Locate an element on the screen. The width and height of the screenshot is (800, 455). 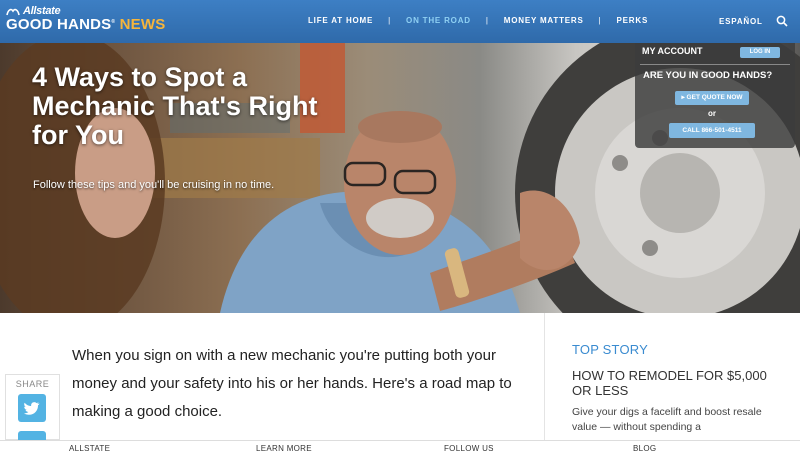
site-title-main: GOOD HANDS is located at coordinates (59, 24).